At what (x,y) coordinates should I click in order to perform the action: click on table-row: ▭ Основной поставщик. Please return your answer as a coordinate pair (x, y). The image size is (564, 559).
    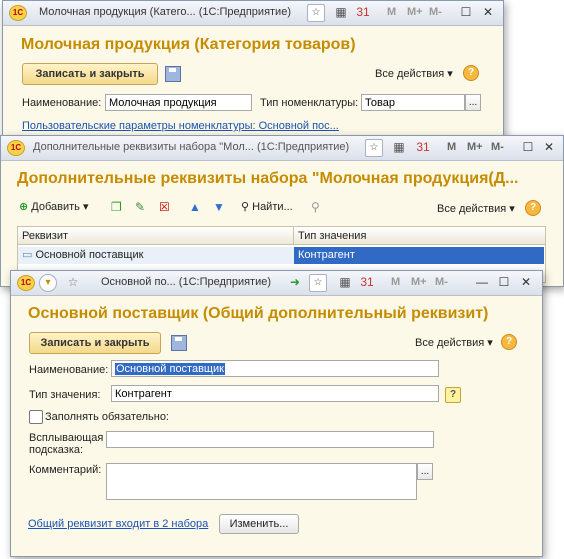
    Looking at the image, I should click on (156, 255).